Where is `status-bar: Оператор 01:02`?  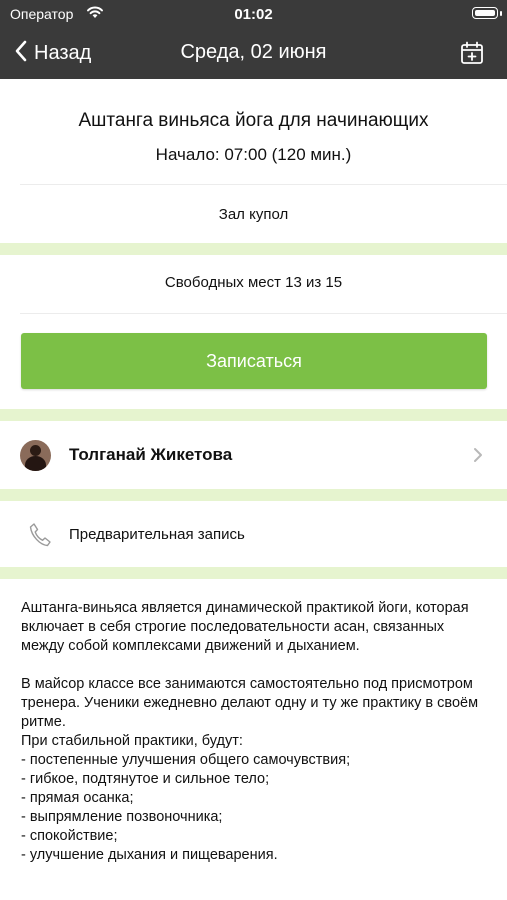
status-bar: Оператор 01:02 is located at coordinates (253, 14).